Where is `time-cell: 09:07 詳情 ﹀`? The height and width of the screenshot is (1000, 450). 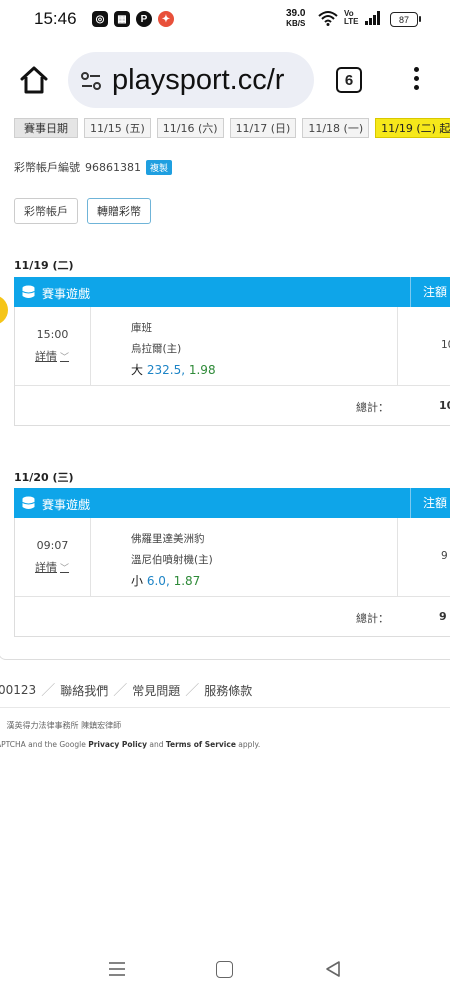
time-cell: 09:07 詳情 ﹀ is located at coordinates (53, 557).